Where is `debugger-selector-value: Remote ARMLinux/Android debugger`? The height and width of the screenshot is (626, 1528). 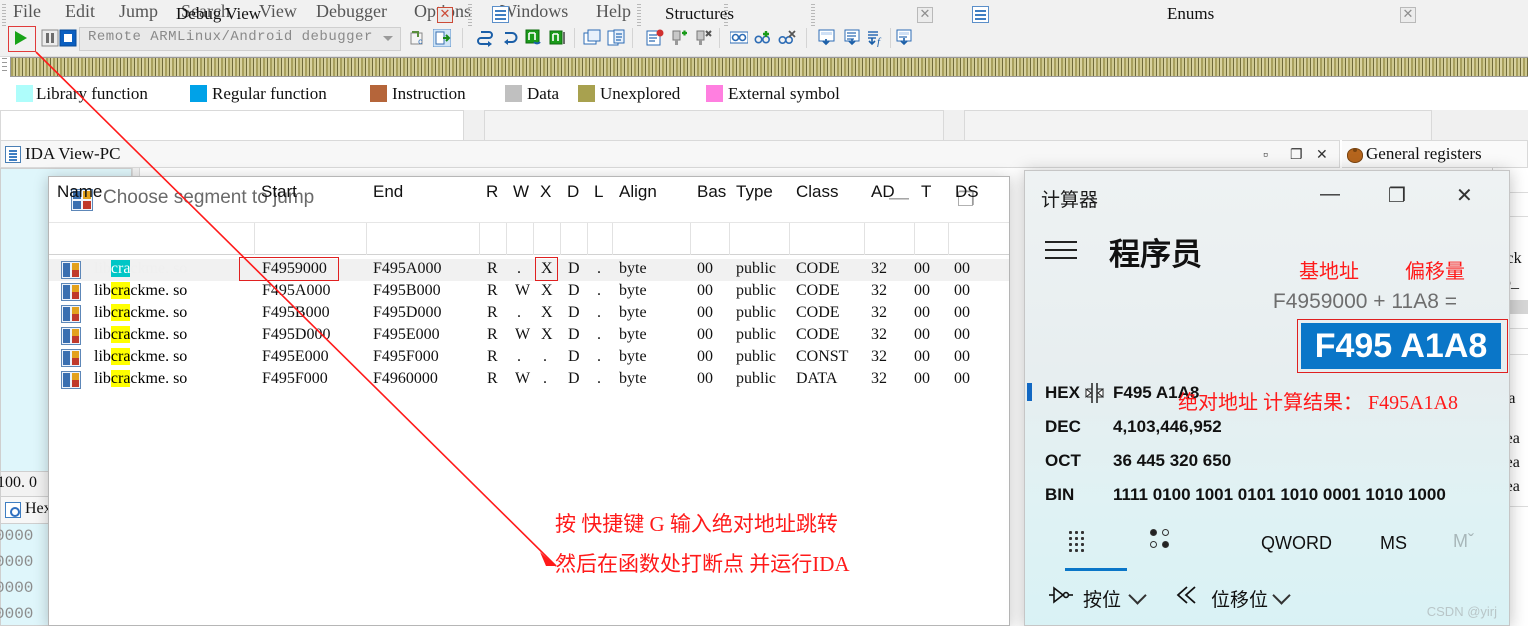
debugger-selector-value: Remote ARMLinux/Android debugger is located at coordinates (230, 37).